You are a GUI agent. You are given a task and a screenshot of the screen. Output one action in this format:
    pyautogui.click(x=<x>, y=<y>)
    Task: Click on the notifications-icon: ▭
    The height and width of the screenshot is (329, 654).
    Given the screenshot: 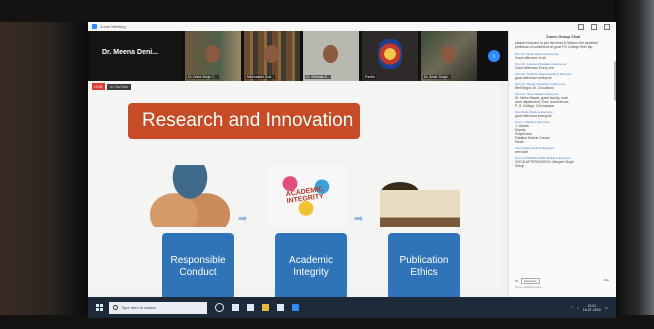 What is the action you would take?
    pyautogui.click(x=606, y=308)
    